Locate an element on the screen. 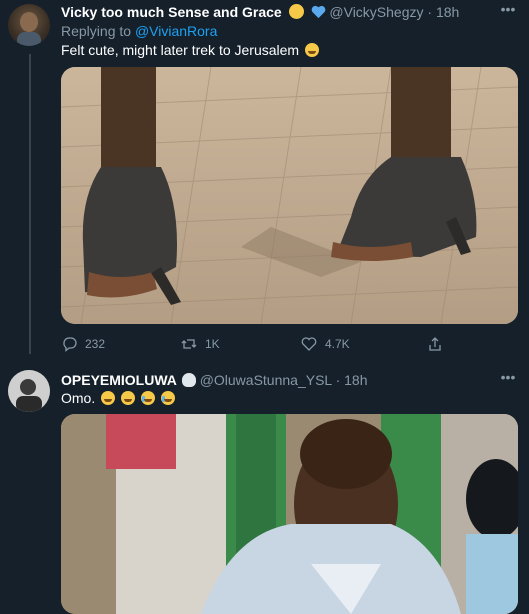 The image size is (529, 614). like-button: 4.7K is located at coordinates (325, 344).